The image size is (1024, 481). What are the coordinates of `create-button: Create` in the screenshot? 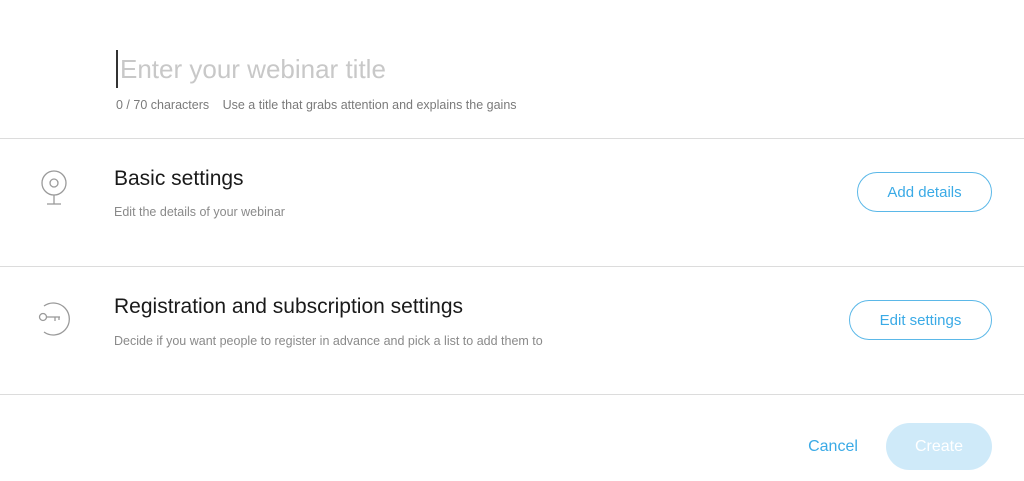 It's located at (939, 446).